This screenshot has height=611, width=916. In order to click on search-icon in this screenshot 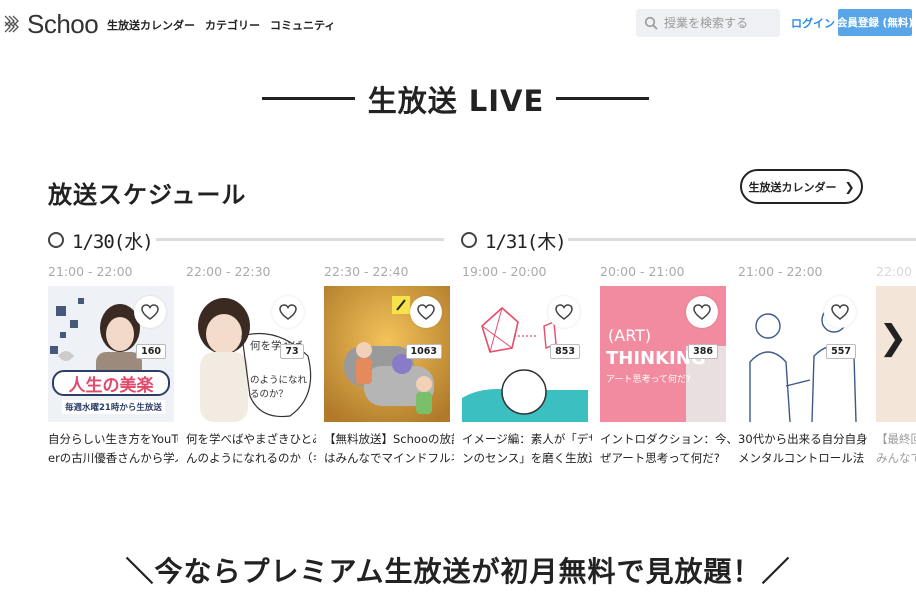, I will do `click(651, 23)`.